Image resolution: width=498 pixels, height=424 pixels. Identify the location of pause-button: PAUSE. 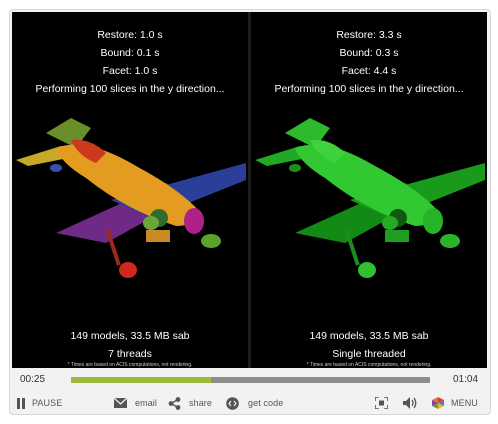
(39, 403).